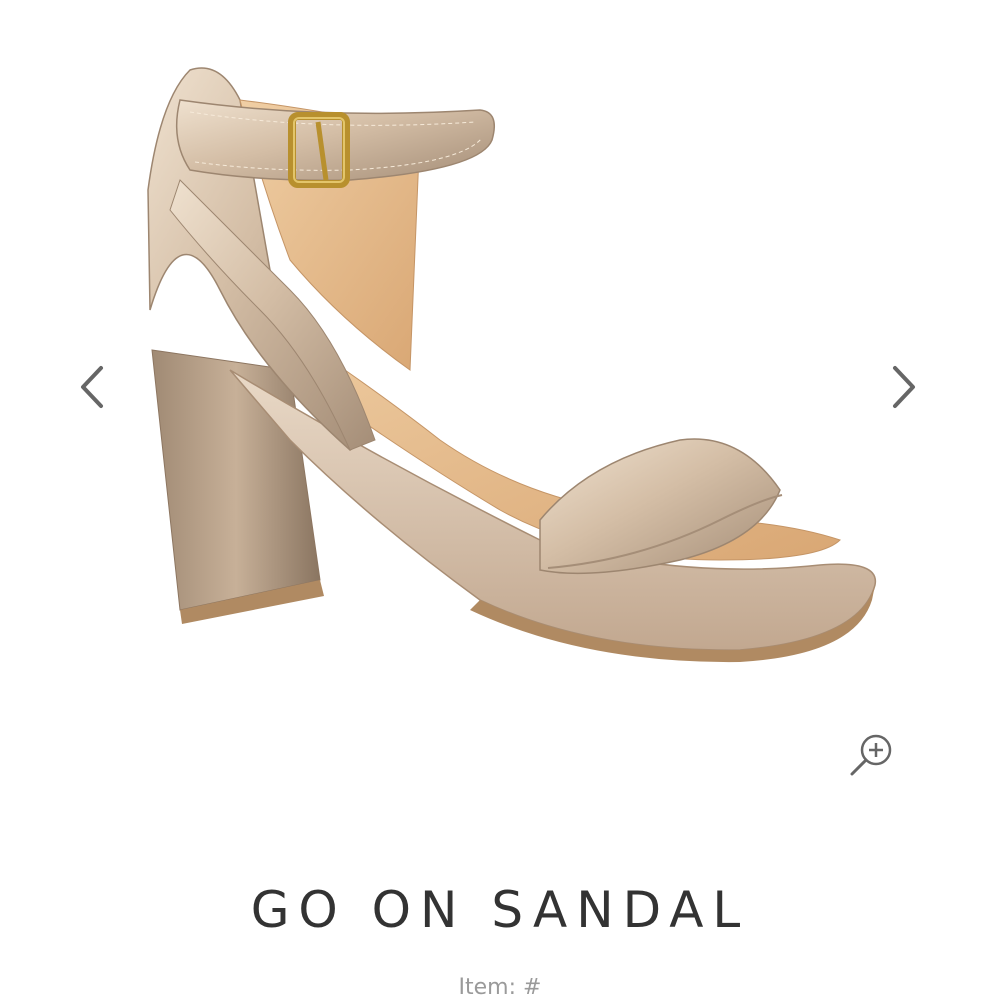 The height and width of the screenshot is (1000, 1000). I want to click on next-image-button, so click(904, 387).